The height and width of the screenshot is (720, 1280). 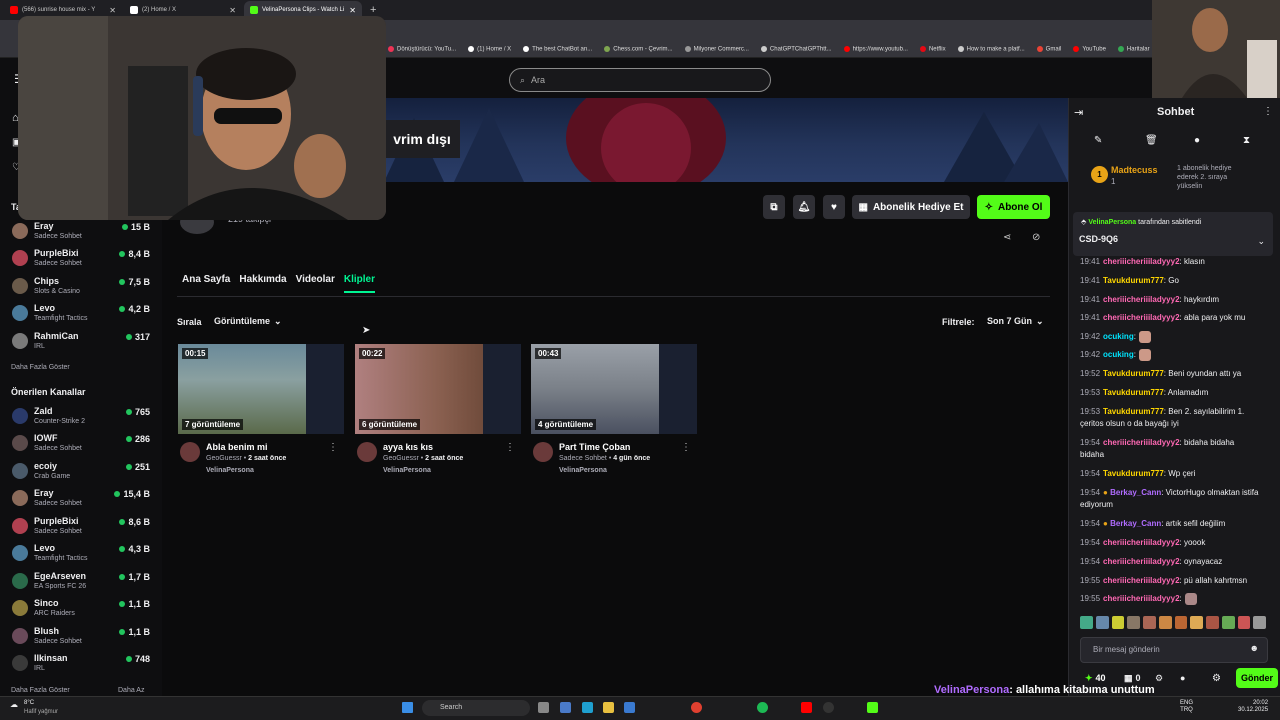 I want to click on language-indicator: ENG TRQ, so click(x=1186, y=707).